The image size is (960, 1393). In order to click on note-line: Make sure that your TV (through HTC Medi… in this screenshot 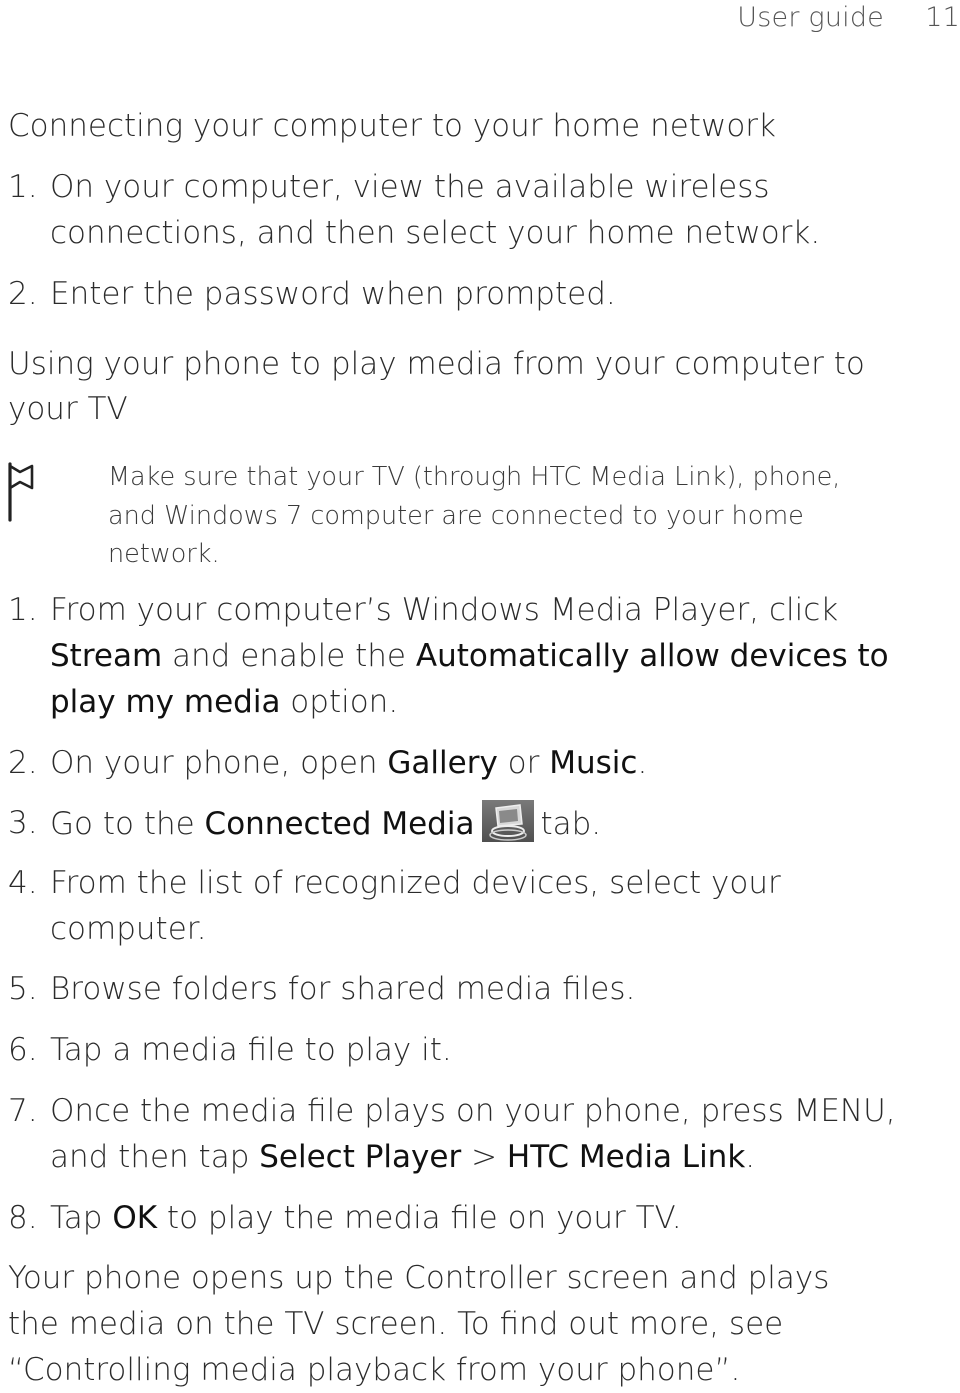, I will do `click(474, 477)`.